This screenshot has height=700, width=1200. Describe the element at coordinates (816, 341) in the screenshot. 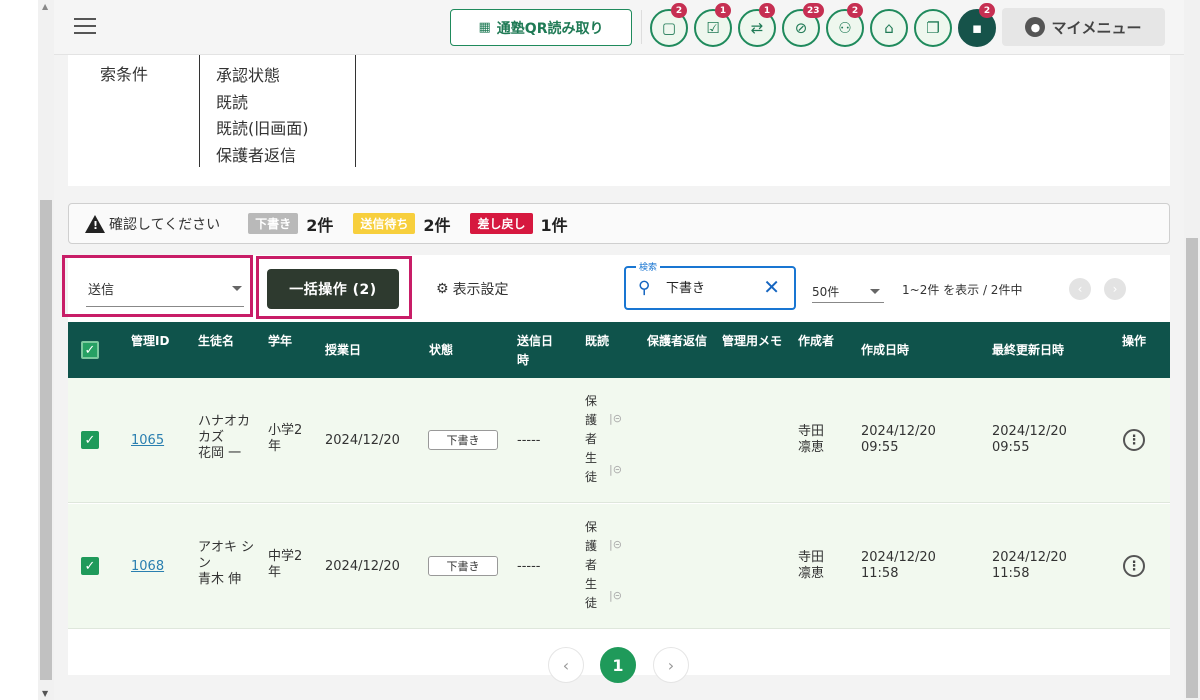

I see `th-author: 作成者` at that location.